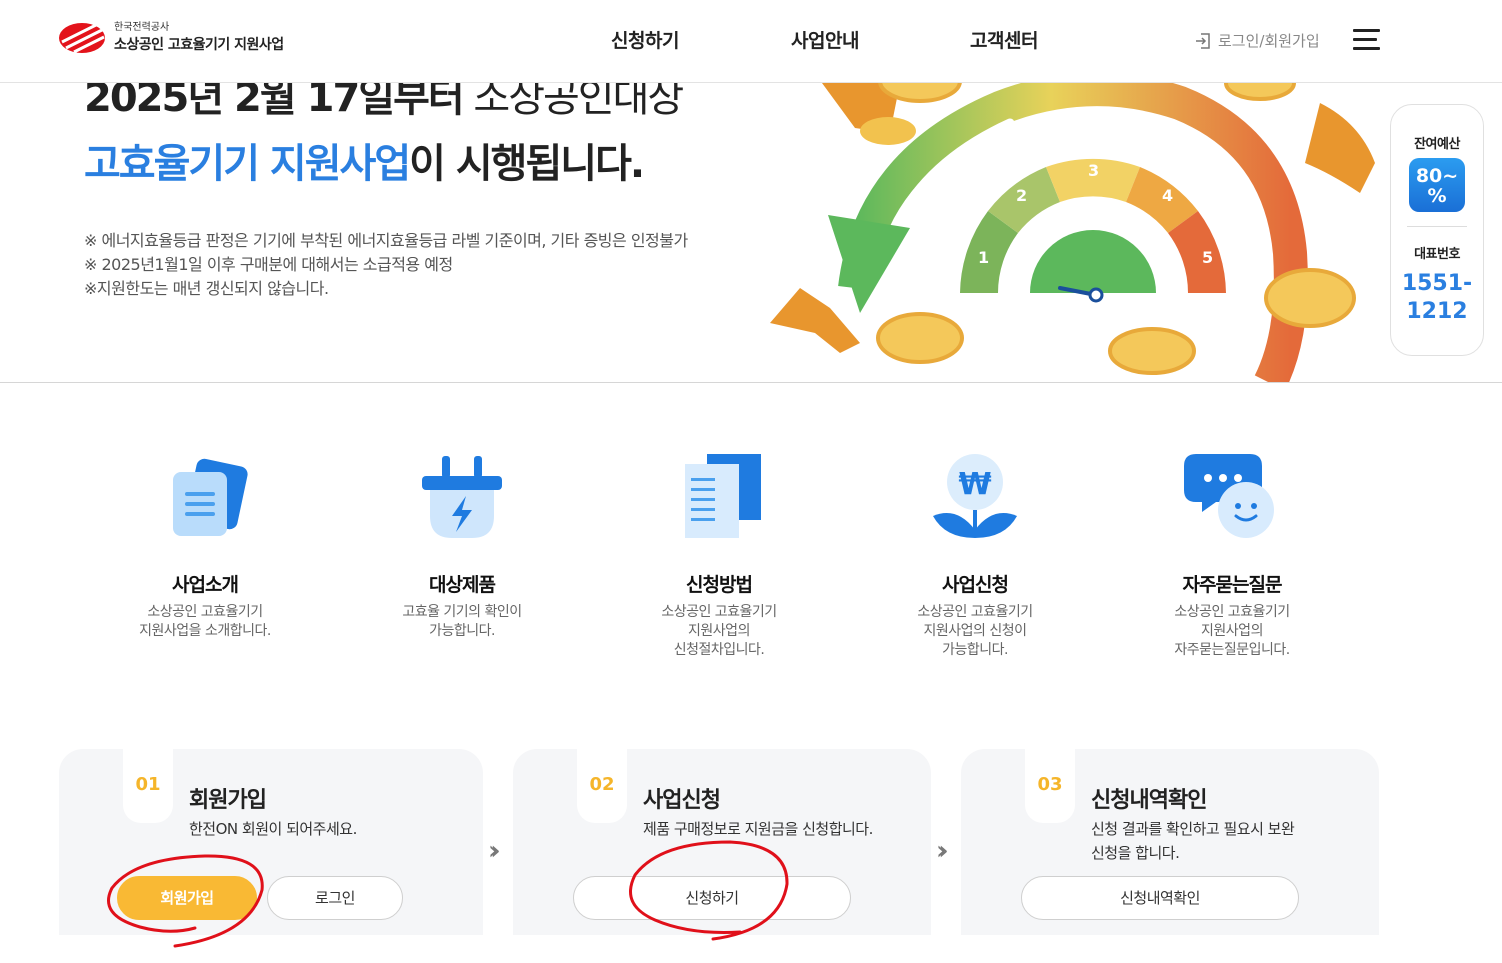  I want to click on step-number: 02, so click(602, 786).